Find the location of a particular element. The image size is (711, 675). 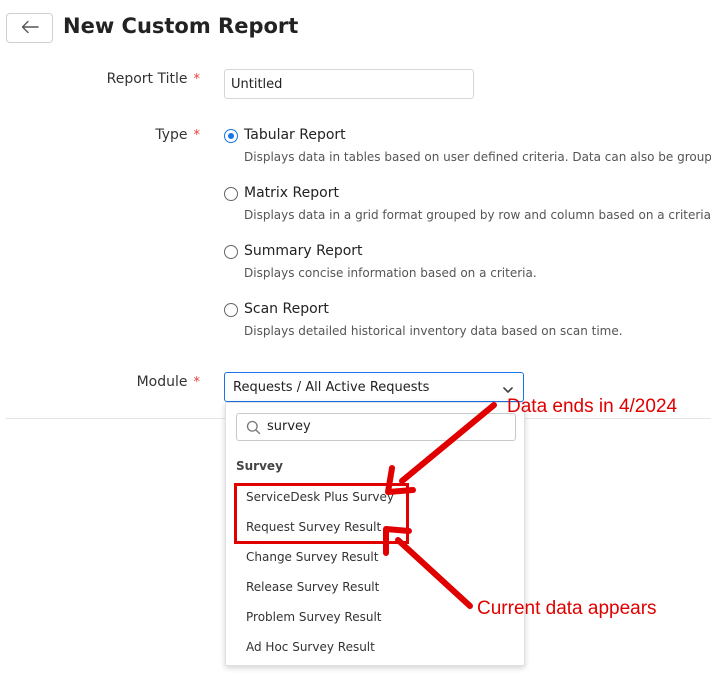

arrow-to-request-survey is located at coordinates (428, 567).